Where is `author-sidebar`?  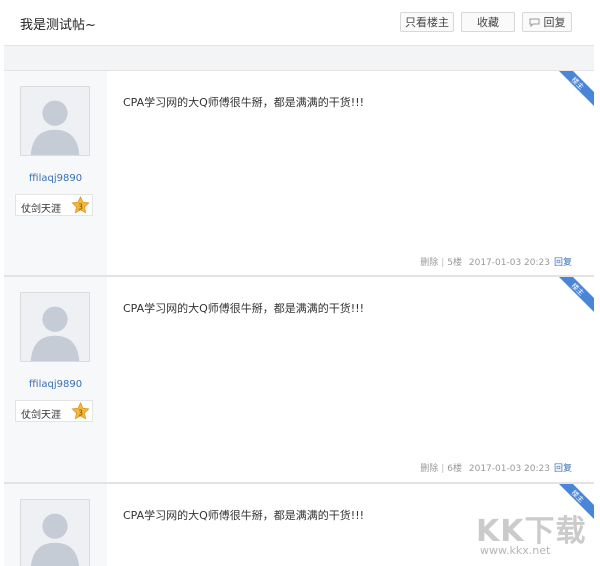 author-sidebar is located at coordinates (55, 525).